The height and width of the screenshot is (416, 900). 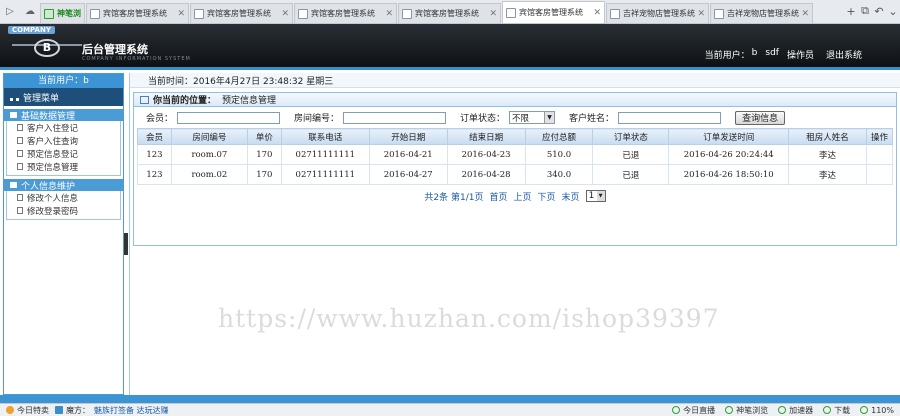 I want to click on browser-tab-0: 宾馆客房管理系统 ✕, so click(x=137, y=13).